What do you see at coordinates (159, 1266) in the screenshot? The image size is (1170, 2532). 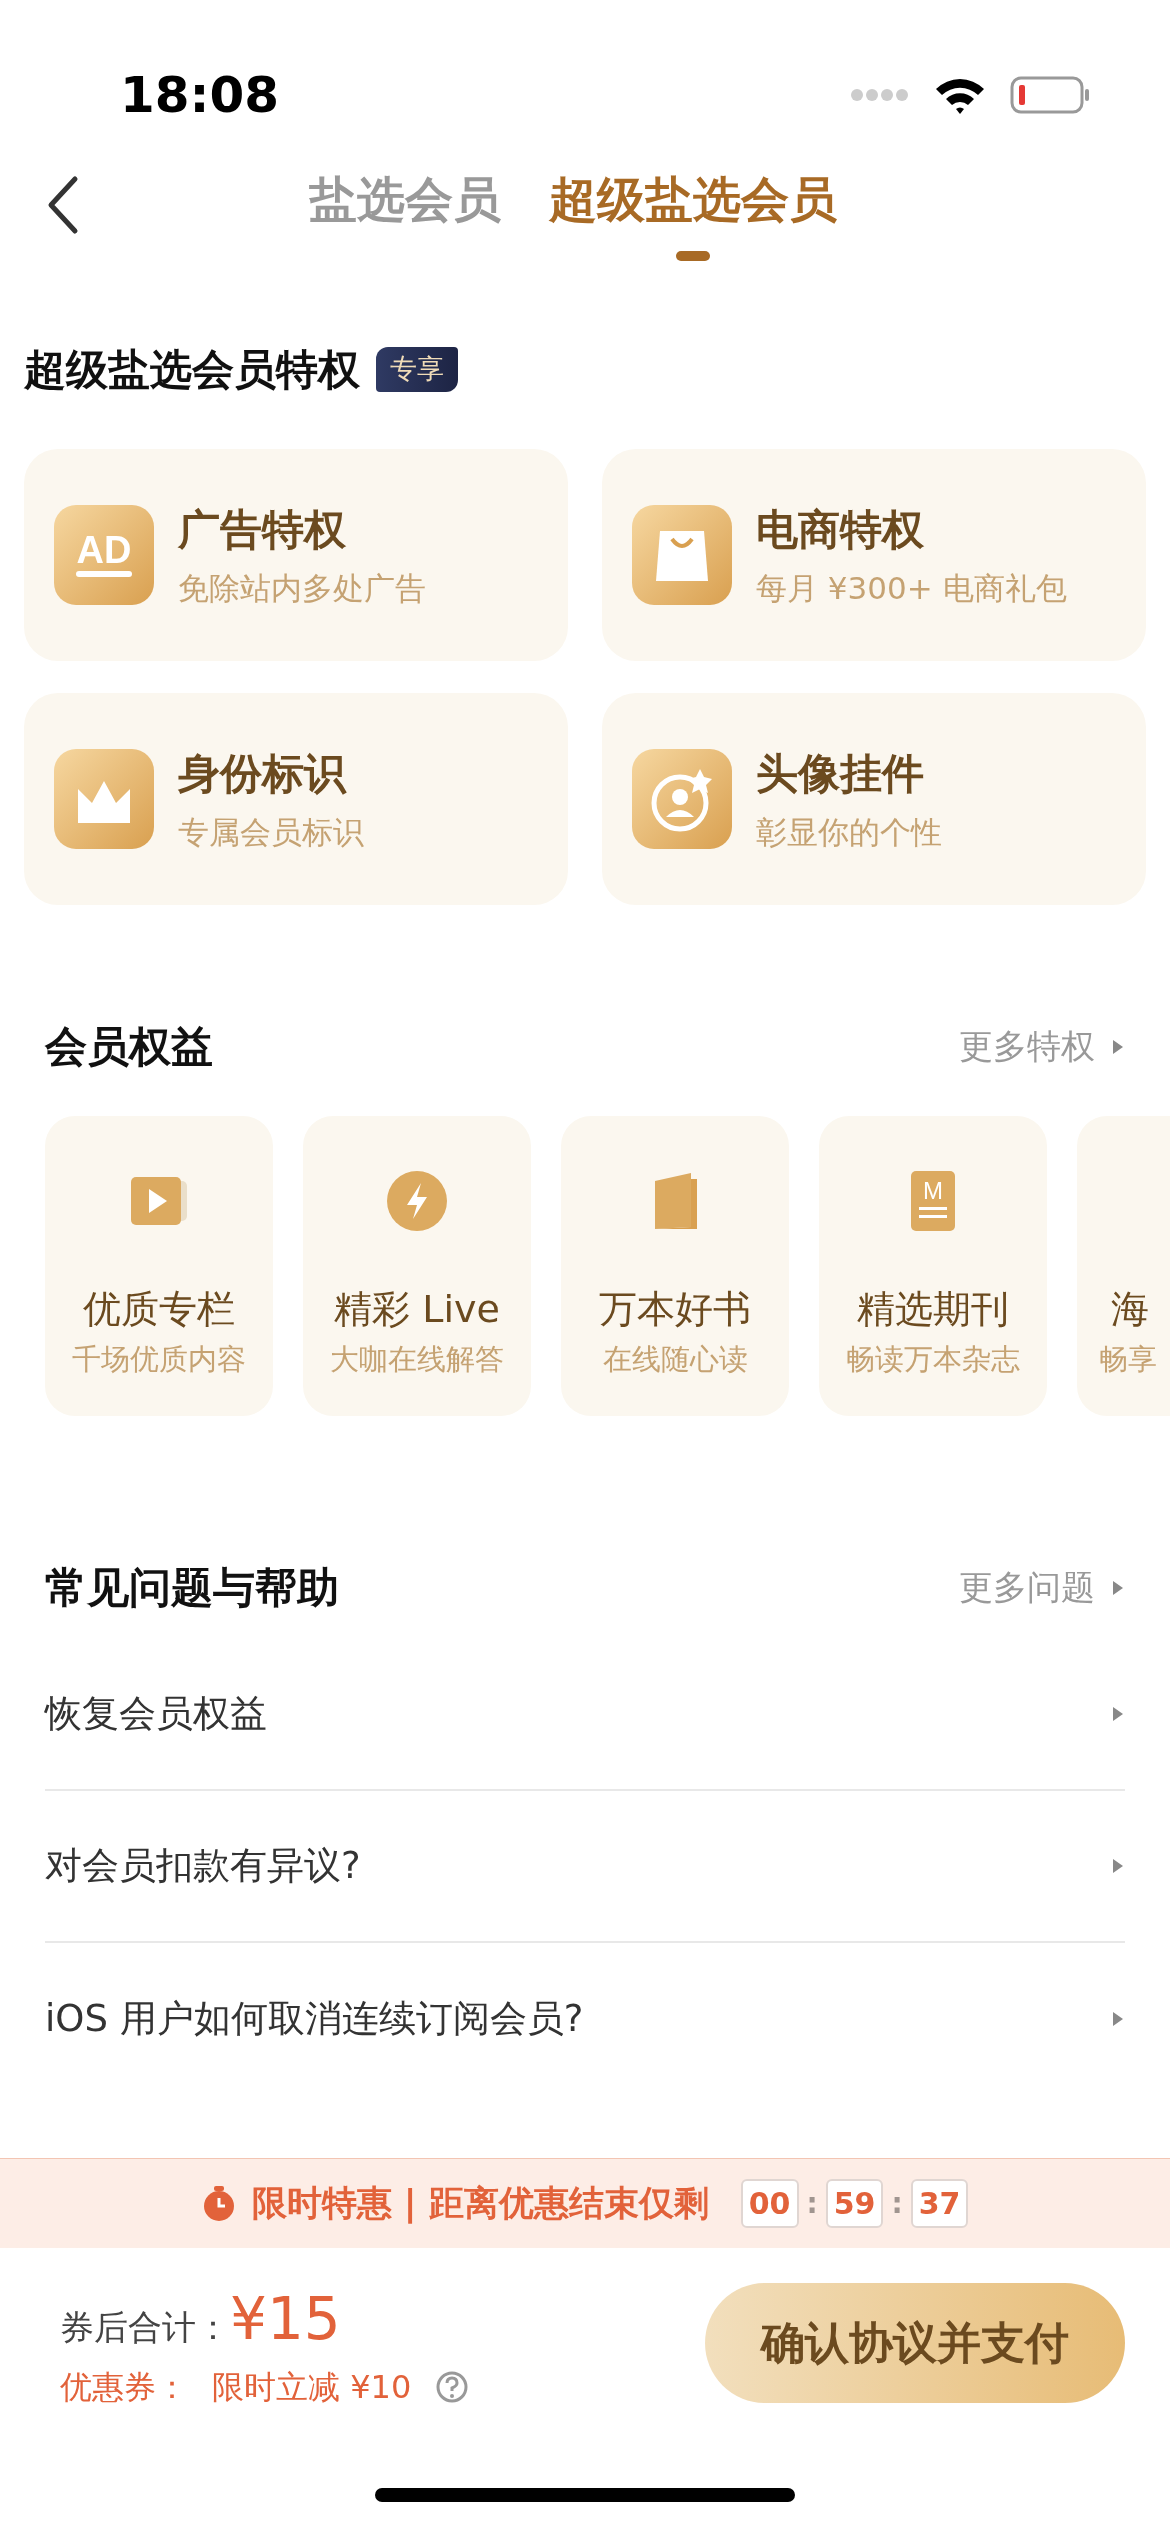 I see `benefit-card: 优质专栏 千场优质内容` at bounding box center [159, 1266].